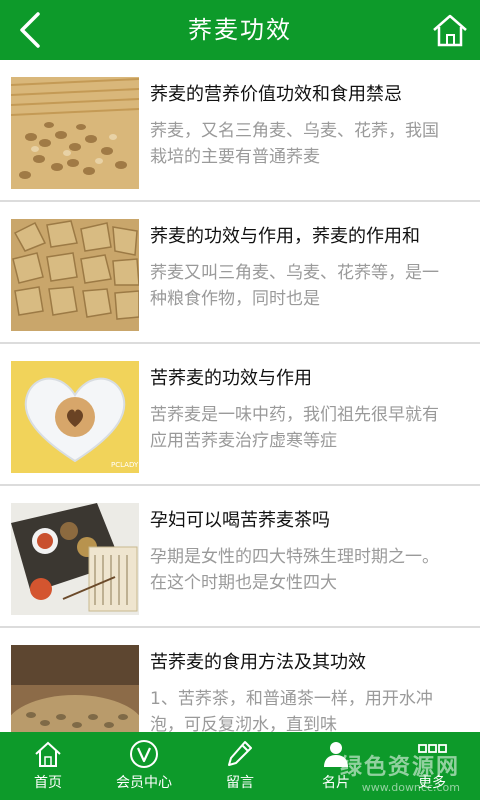 The image size is (480, 800). Describe the element at coordinates (240, 753) in the screenshot. I see `pencil-icon` at that location.